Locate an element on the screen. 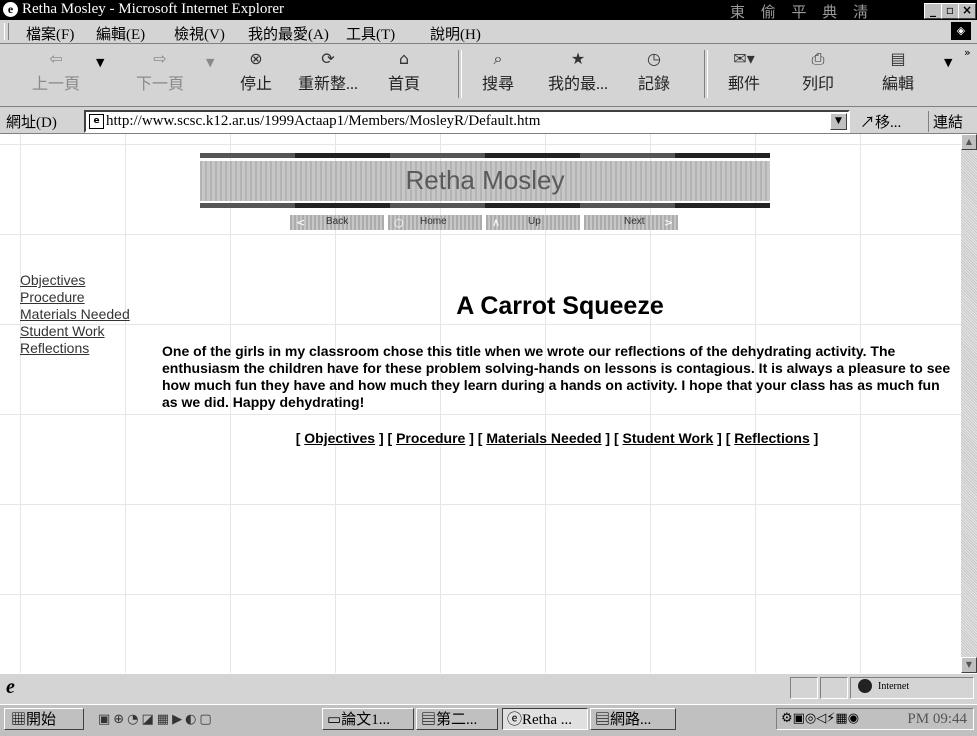 The image size is (977, 736). windows-logo-icon: ◈ is located at coordinates (961, 31).